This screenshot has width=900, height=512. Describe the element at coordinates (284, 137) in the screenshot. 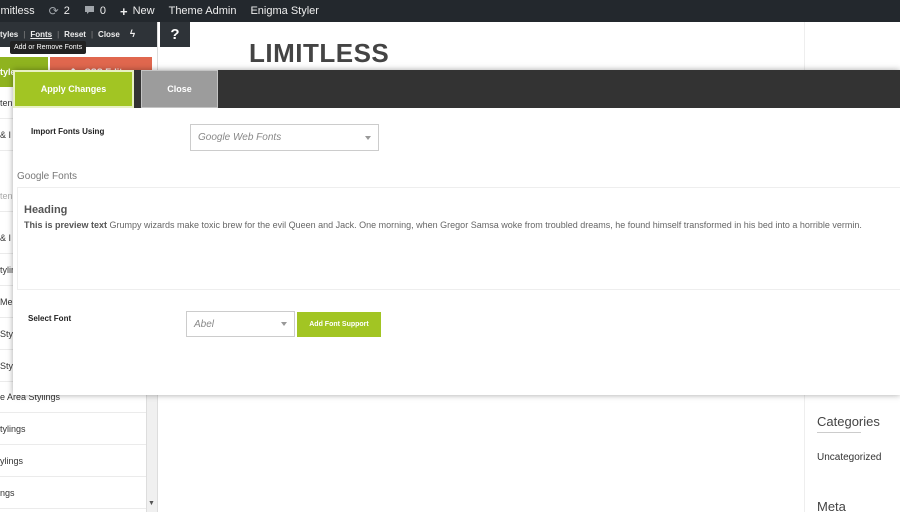

I see `import-fonts-select: Google Web Fonts` at that location.